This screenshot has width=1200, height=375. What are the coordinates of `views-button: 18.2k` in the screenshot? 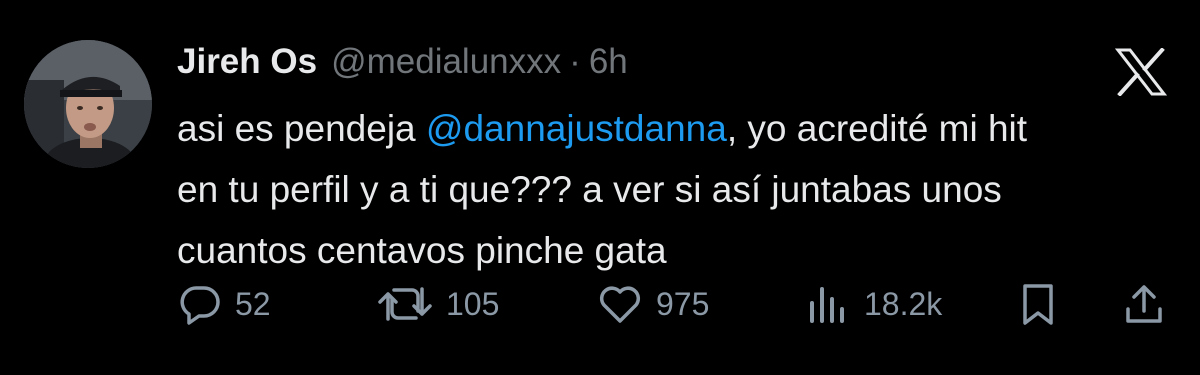 It's located at (873, 304).